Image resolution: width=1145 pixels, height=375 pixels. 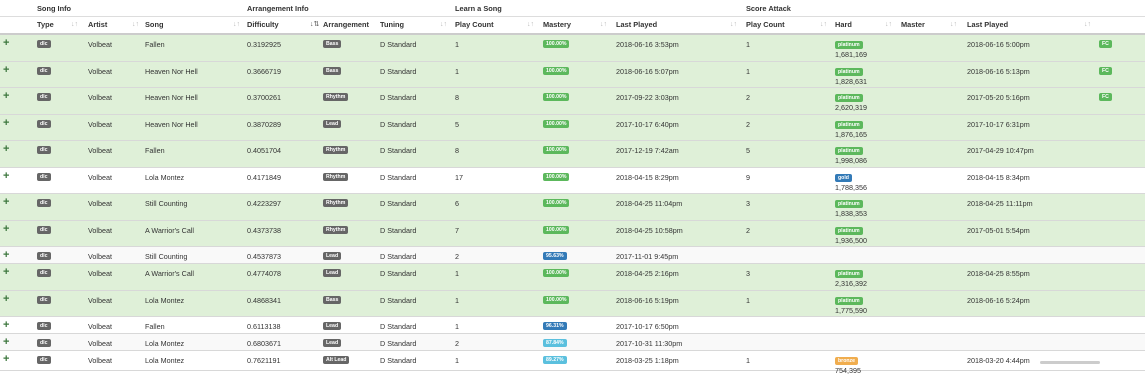 I want to click on mastery-badge: 95.63%, so click(x=555, y=256).